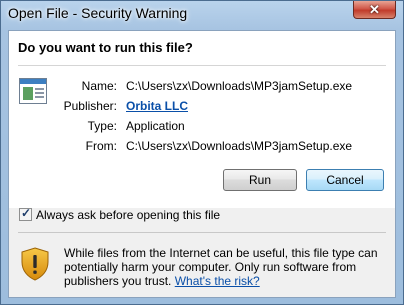 The height and width of the screenshot is (305, 404). I want to click on application-file-icon, so click(33, 91).